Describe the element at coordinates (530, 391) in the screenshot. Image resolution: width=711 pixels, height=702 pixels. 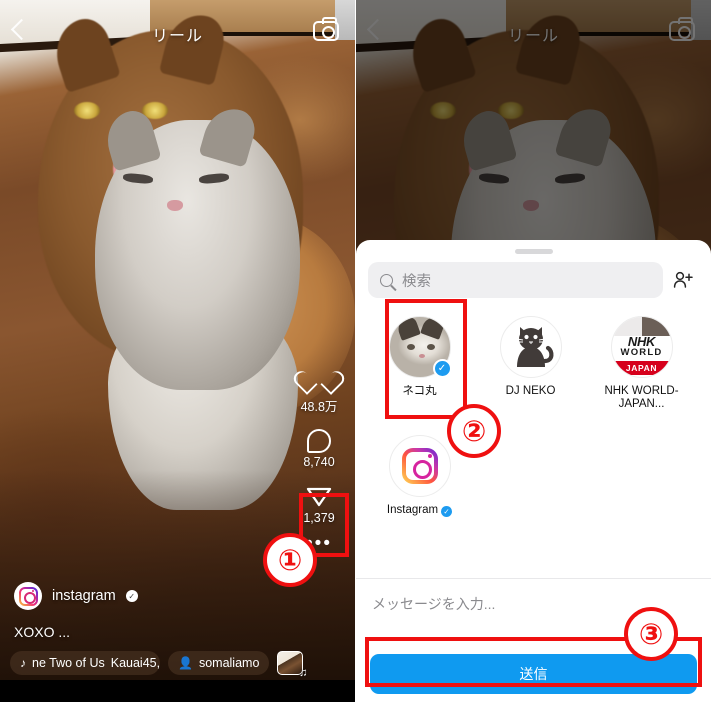
I see `recipient-name: DJ NEKO` at that location.